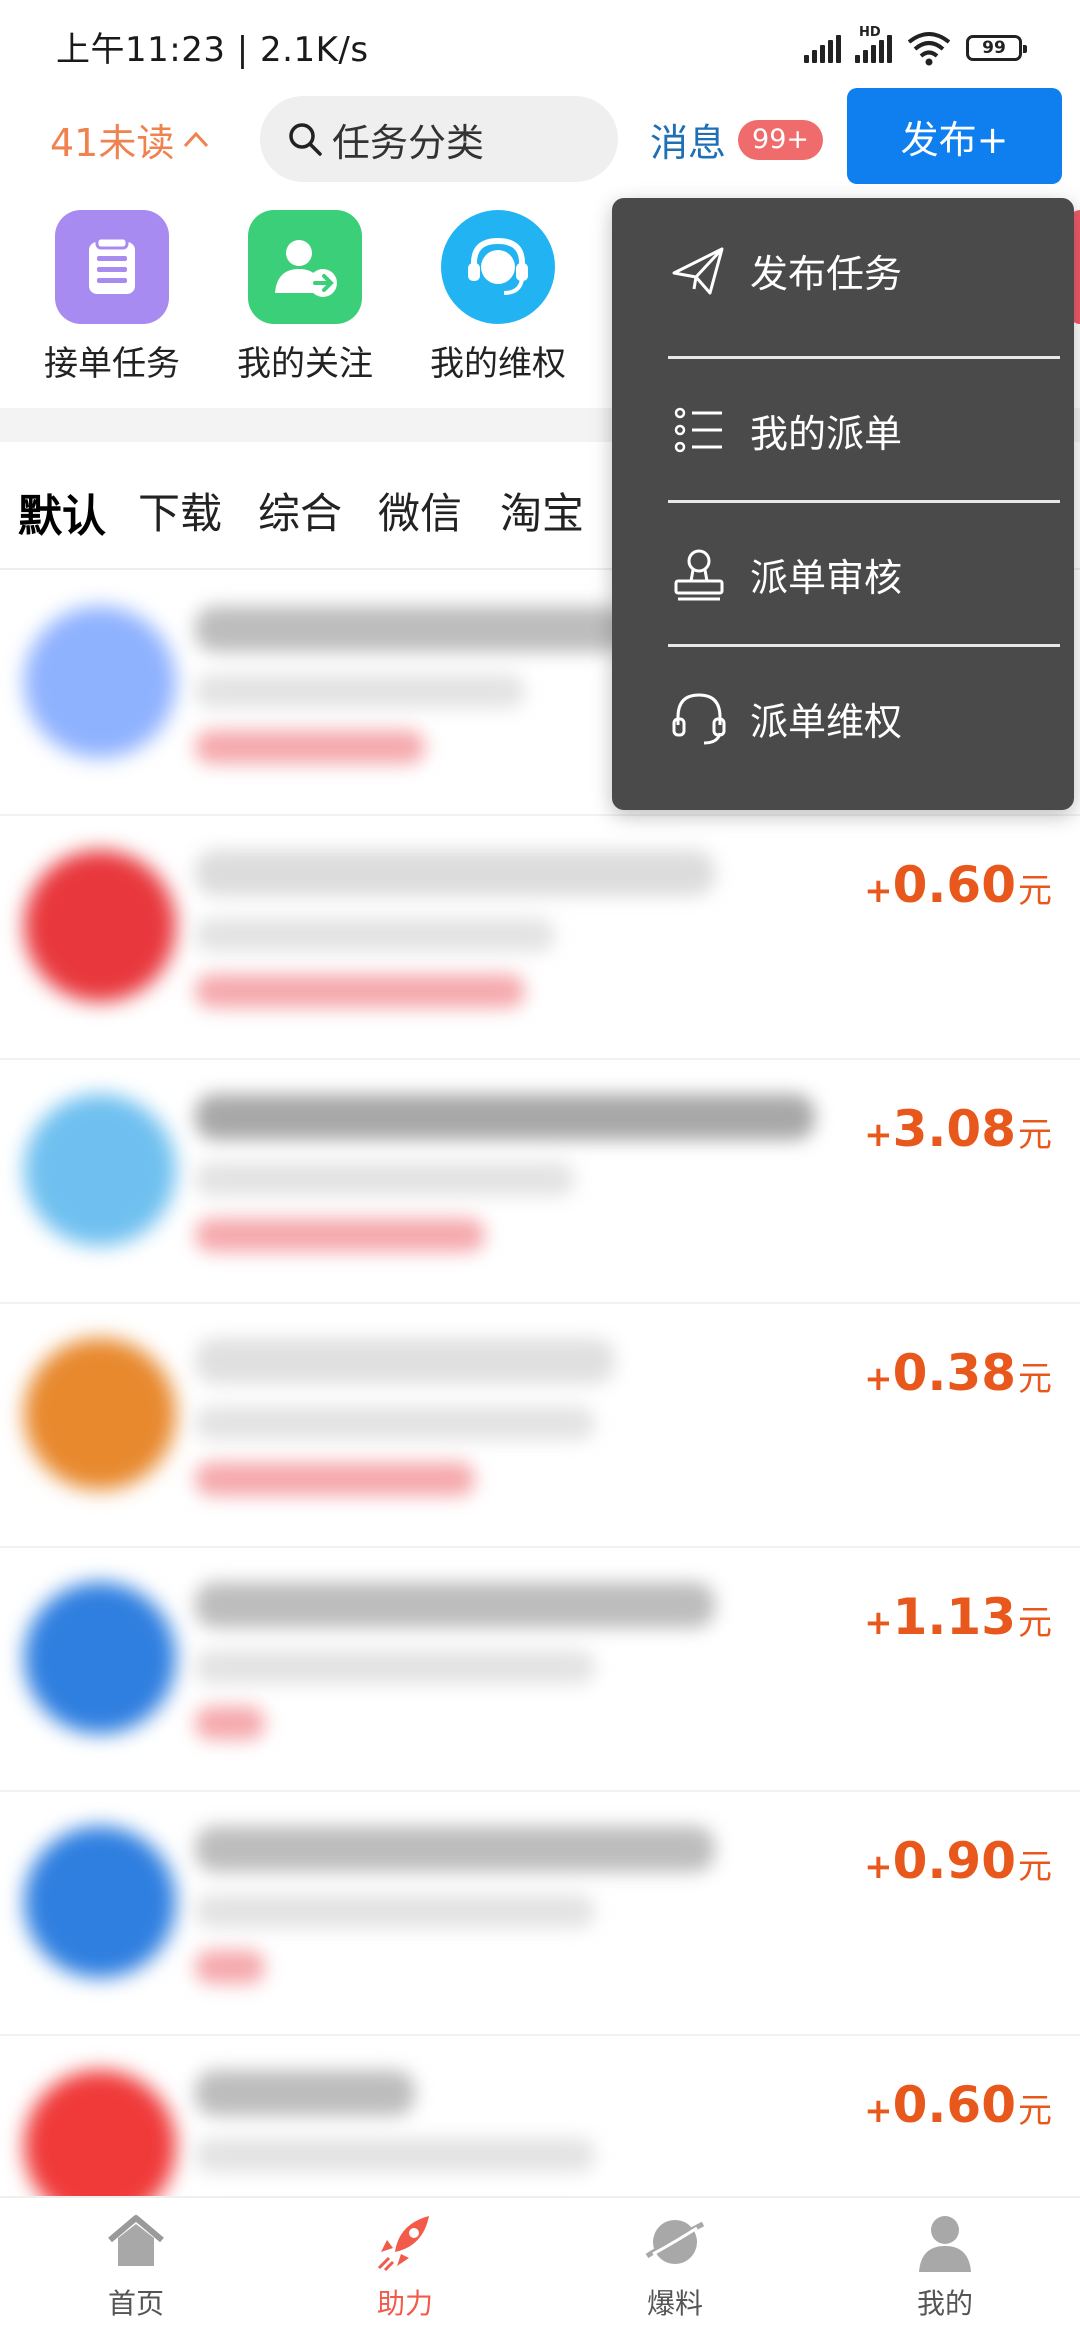 This screenshot has height=2342, width=1080. Describe the element at coordinates (996, 48) in the screenshot. I see `battery-icon: 99` at that location.